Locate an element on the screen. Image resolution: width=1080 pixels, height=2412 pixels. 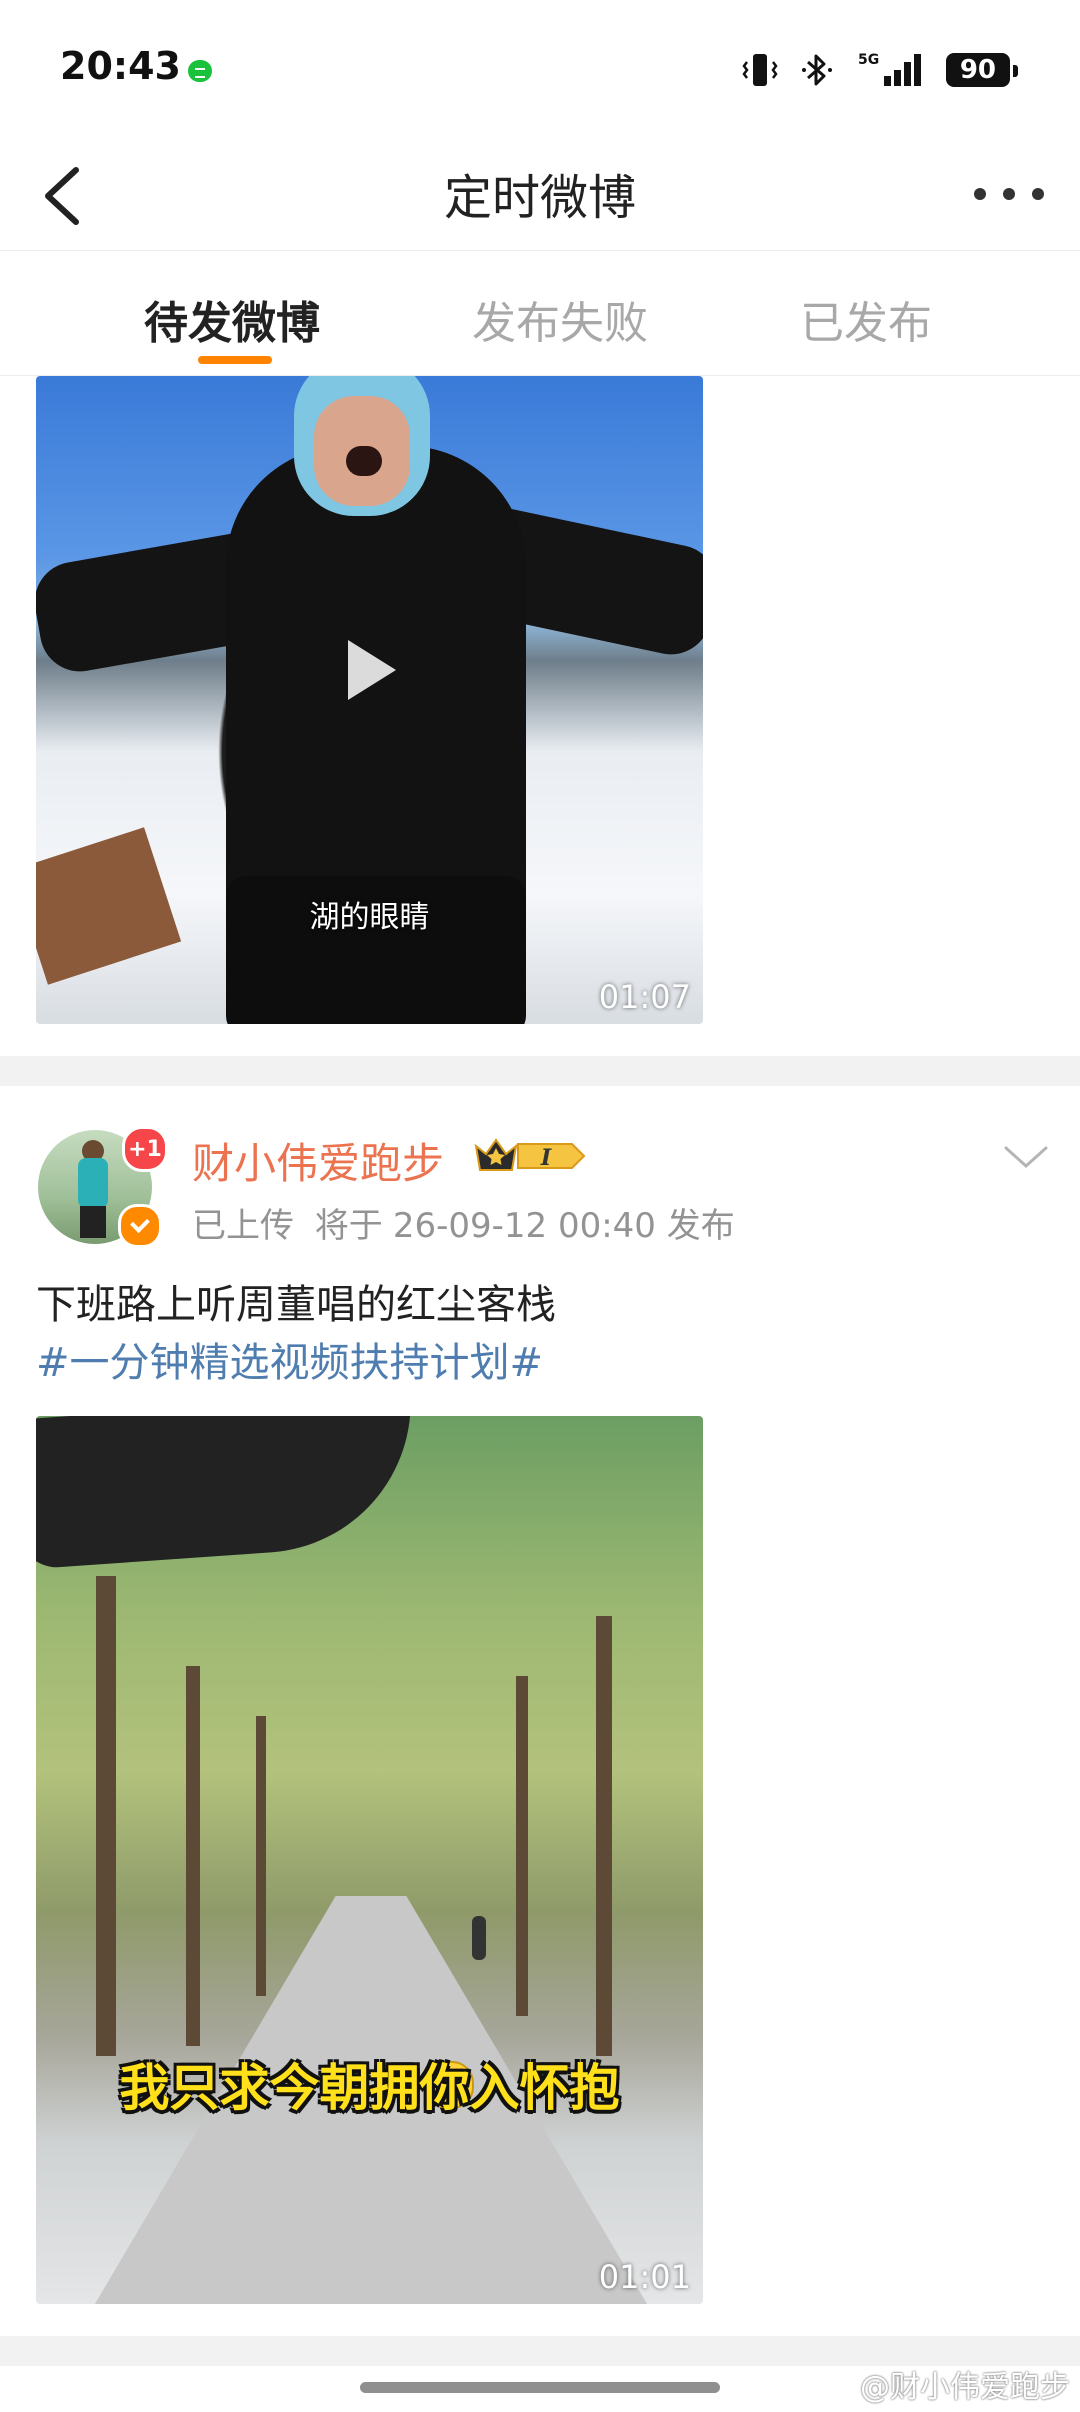
tab-pending: 待发微博 is located at coordinates (232, 319).